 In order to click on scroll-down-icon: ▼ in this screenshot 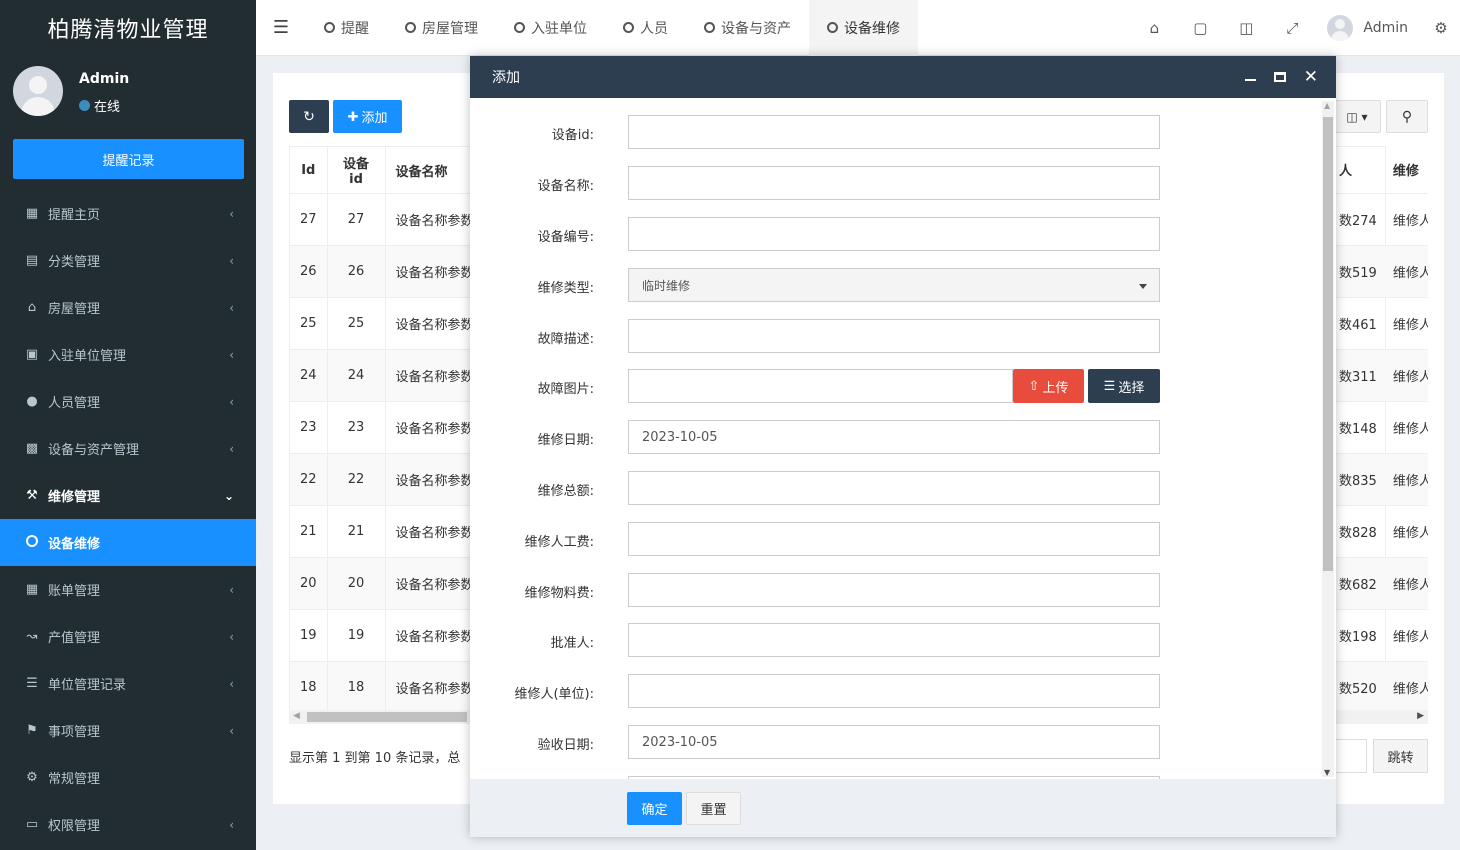, I will do `click(1327, 772)`.